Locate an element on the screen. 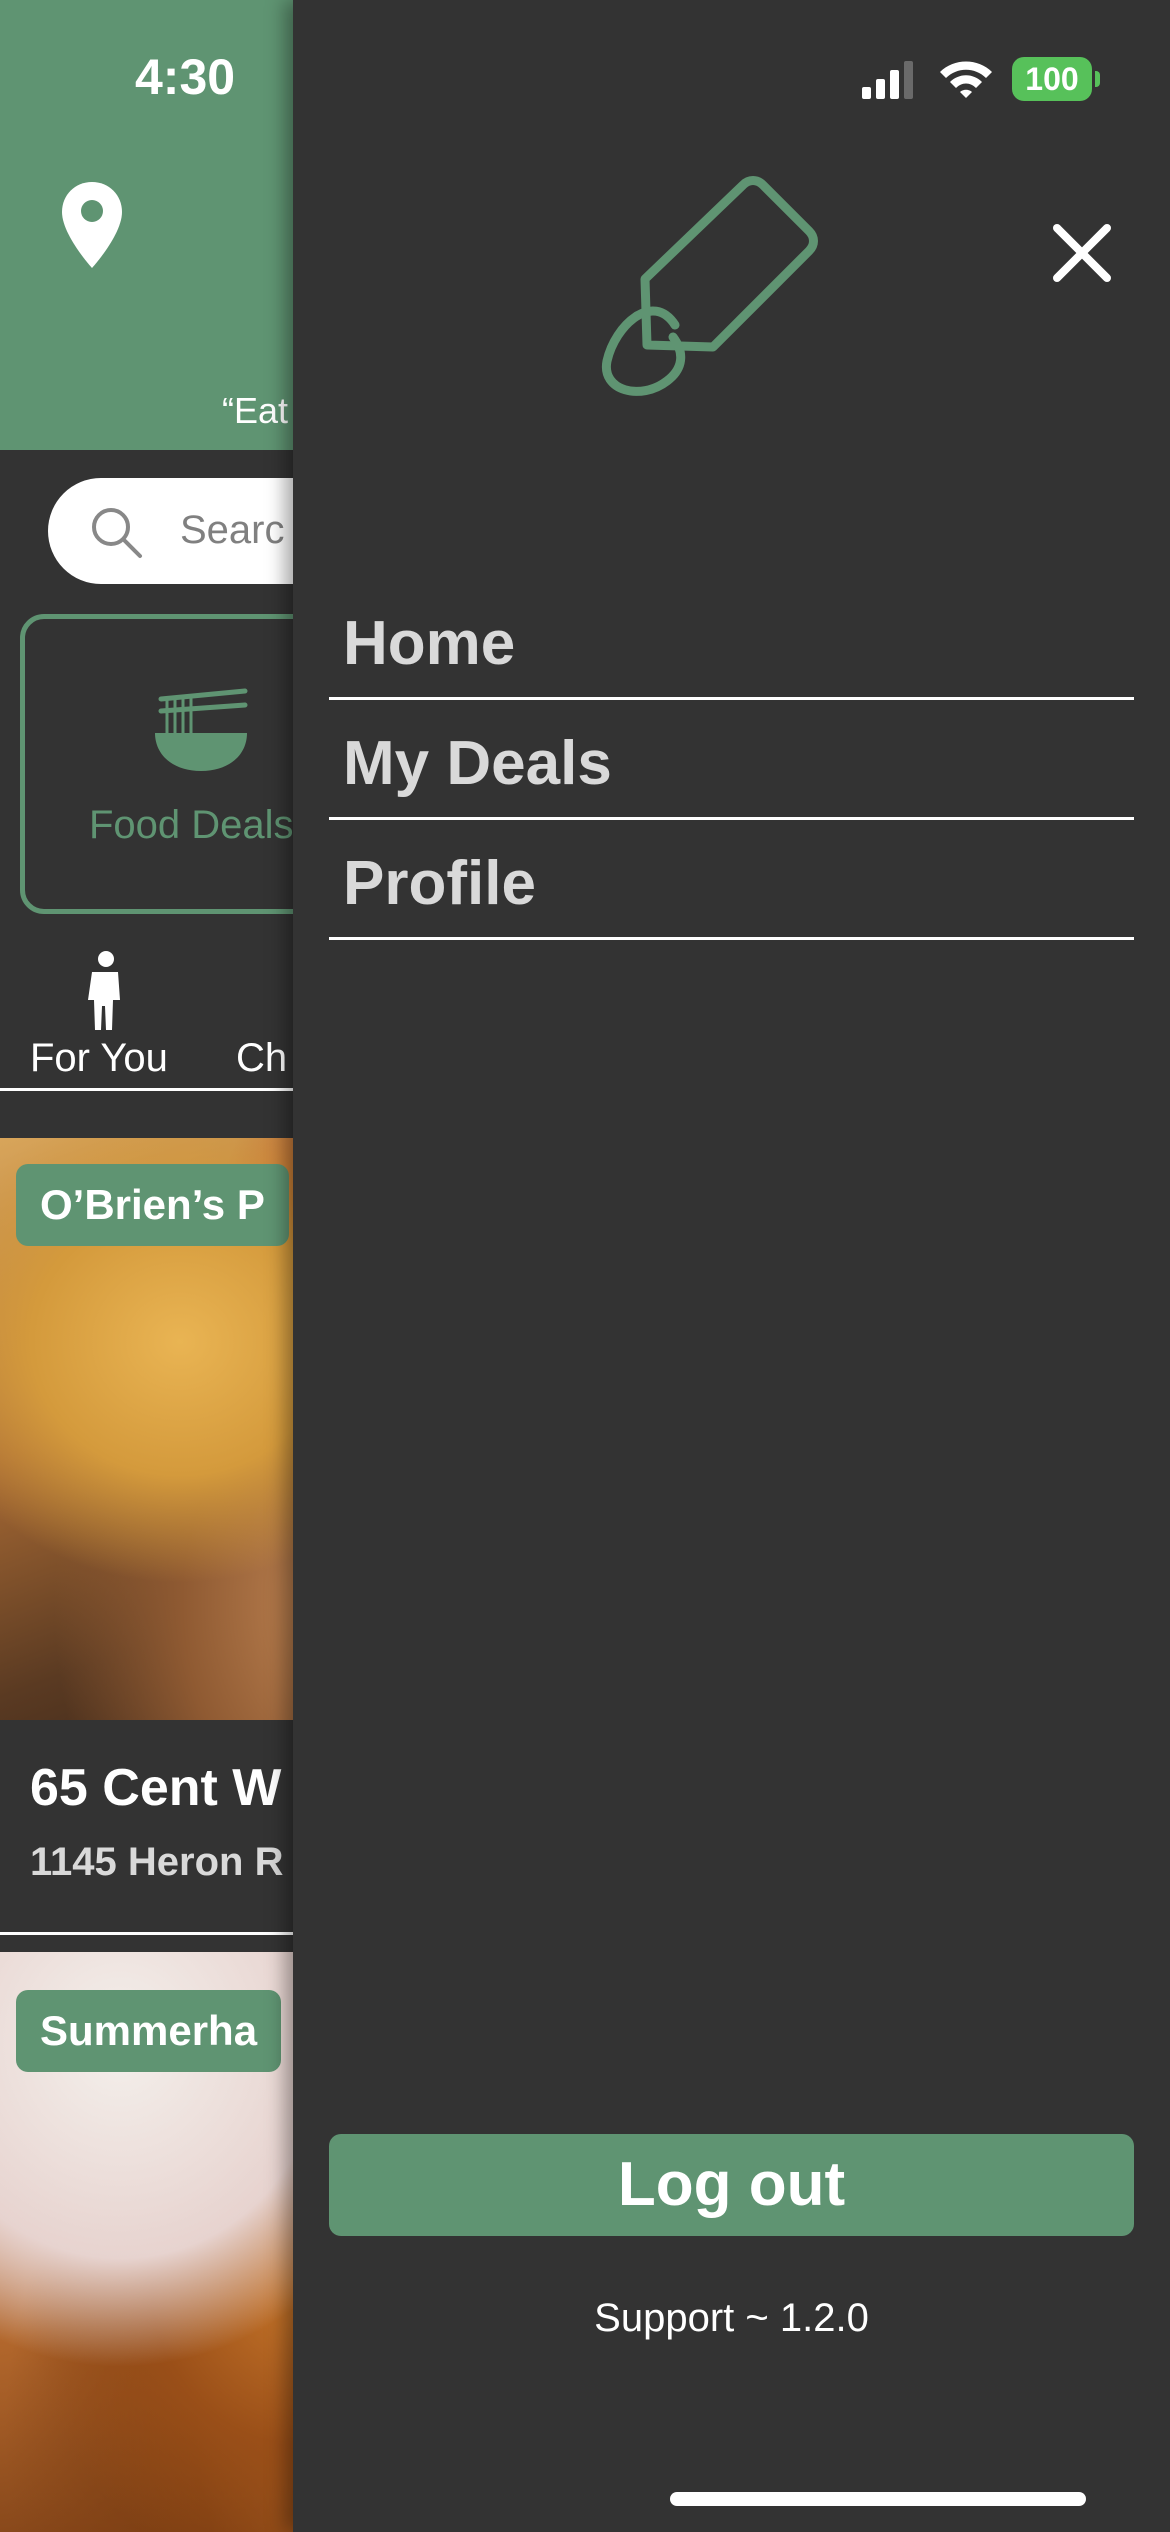 The image size is (1170, 2532). menu-item-label: Profile is located at coordinates (439, 883).